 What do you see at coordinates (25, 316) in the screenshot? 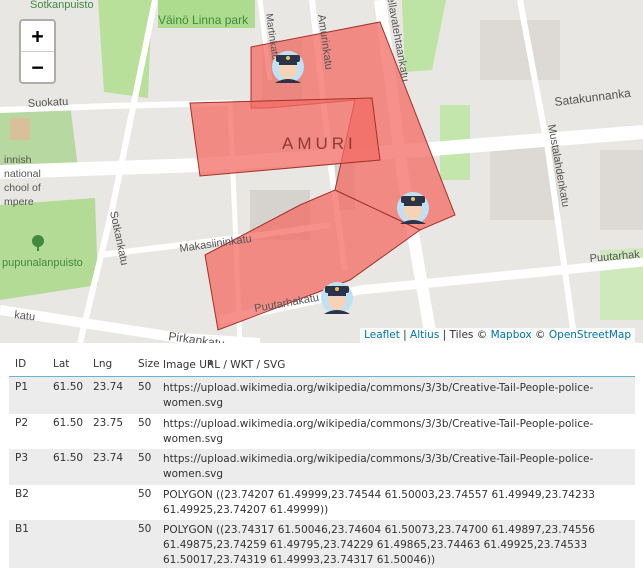
I see `label-katu-left: katu` at bounding box center [25, 316].